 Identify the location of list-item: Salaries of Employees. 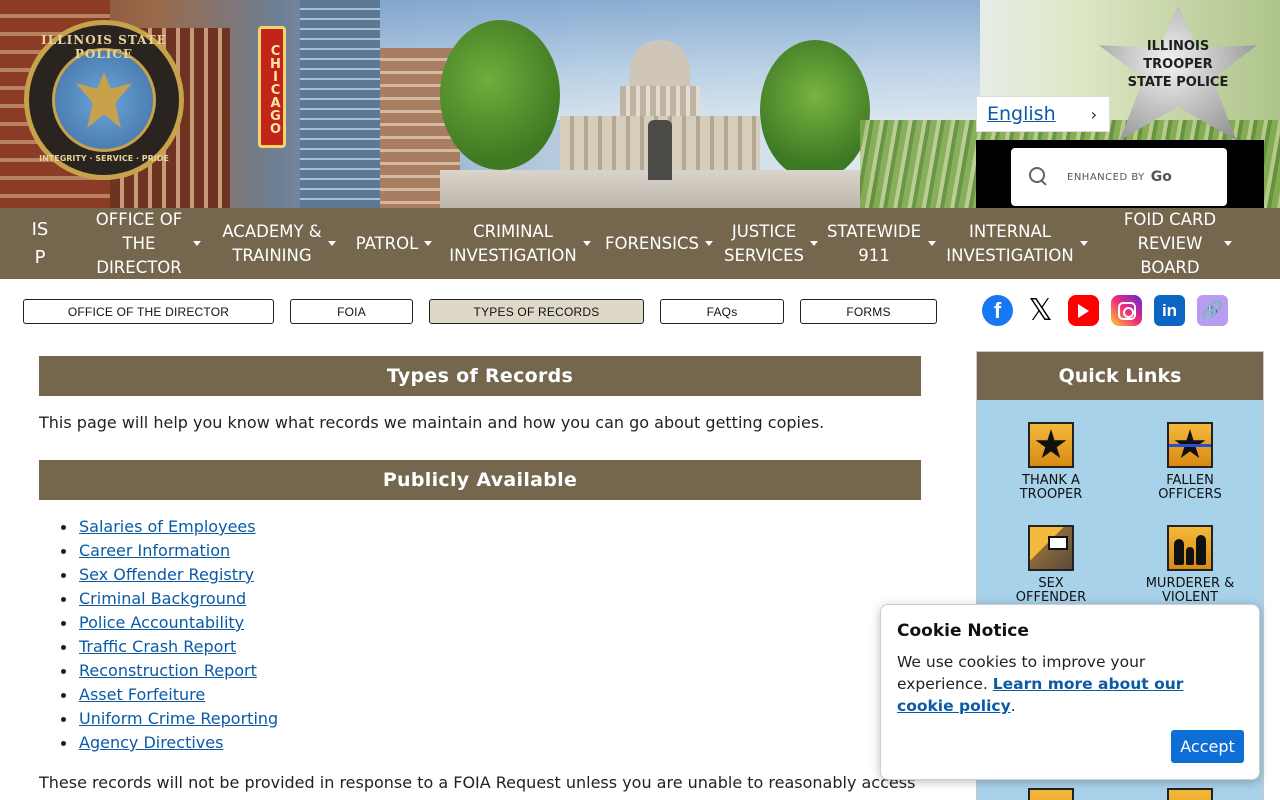
(169, 527).